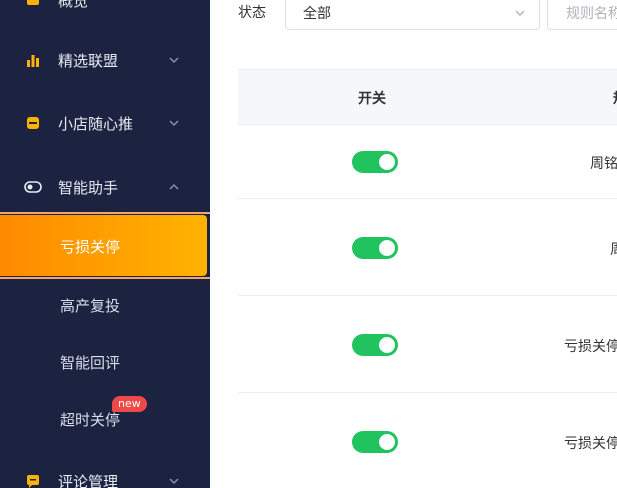 The image size is (617, 488). I want to click on table-header: 开关 规, so click(427, 97).